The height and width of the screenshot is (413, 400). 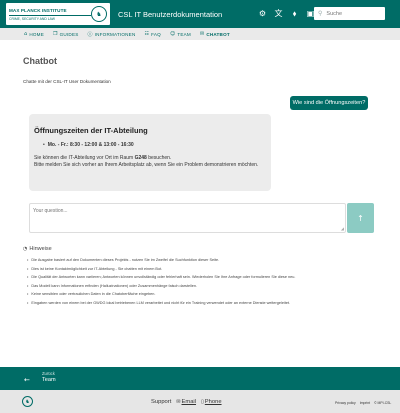 I want to click on user-message-bubble: Wie sind die Öffnungszeiten?, so click(x=329, y=103).